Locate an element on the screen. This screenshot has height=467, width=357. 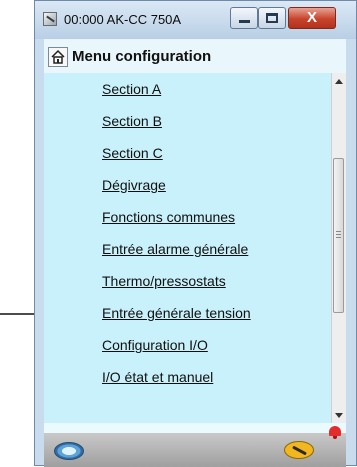
menu-item-thermo-pressostats: Thermo/pressostats is located at coordinates (164, 281).